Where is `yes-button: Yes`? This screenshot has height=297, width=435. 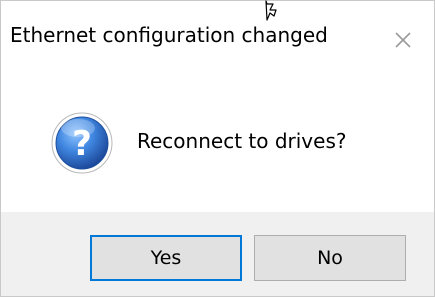 yes-button: Yes is located at coordinates (166, 258).